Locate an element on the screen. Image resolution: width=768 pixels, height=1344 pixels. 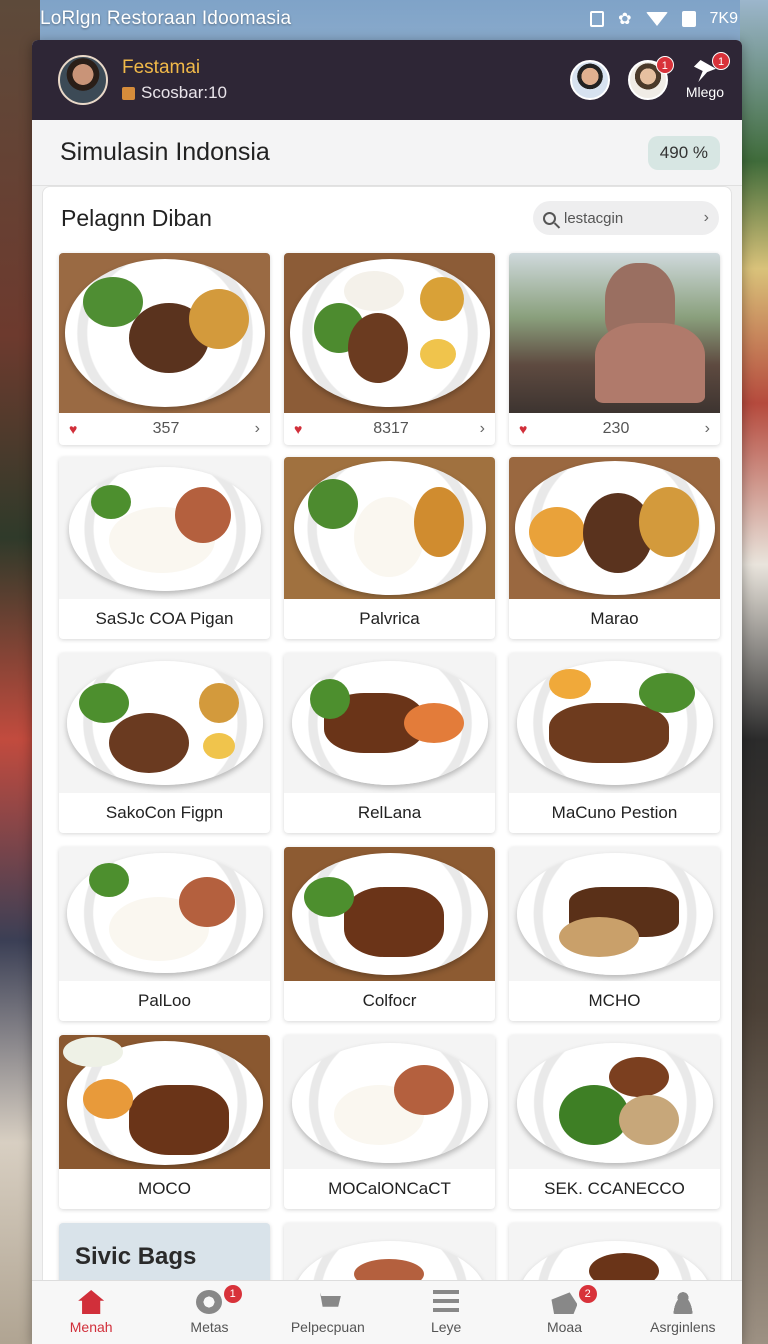
user-info: Festamai Scosbar:10 is located at coordinates (174, 80).